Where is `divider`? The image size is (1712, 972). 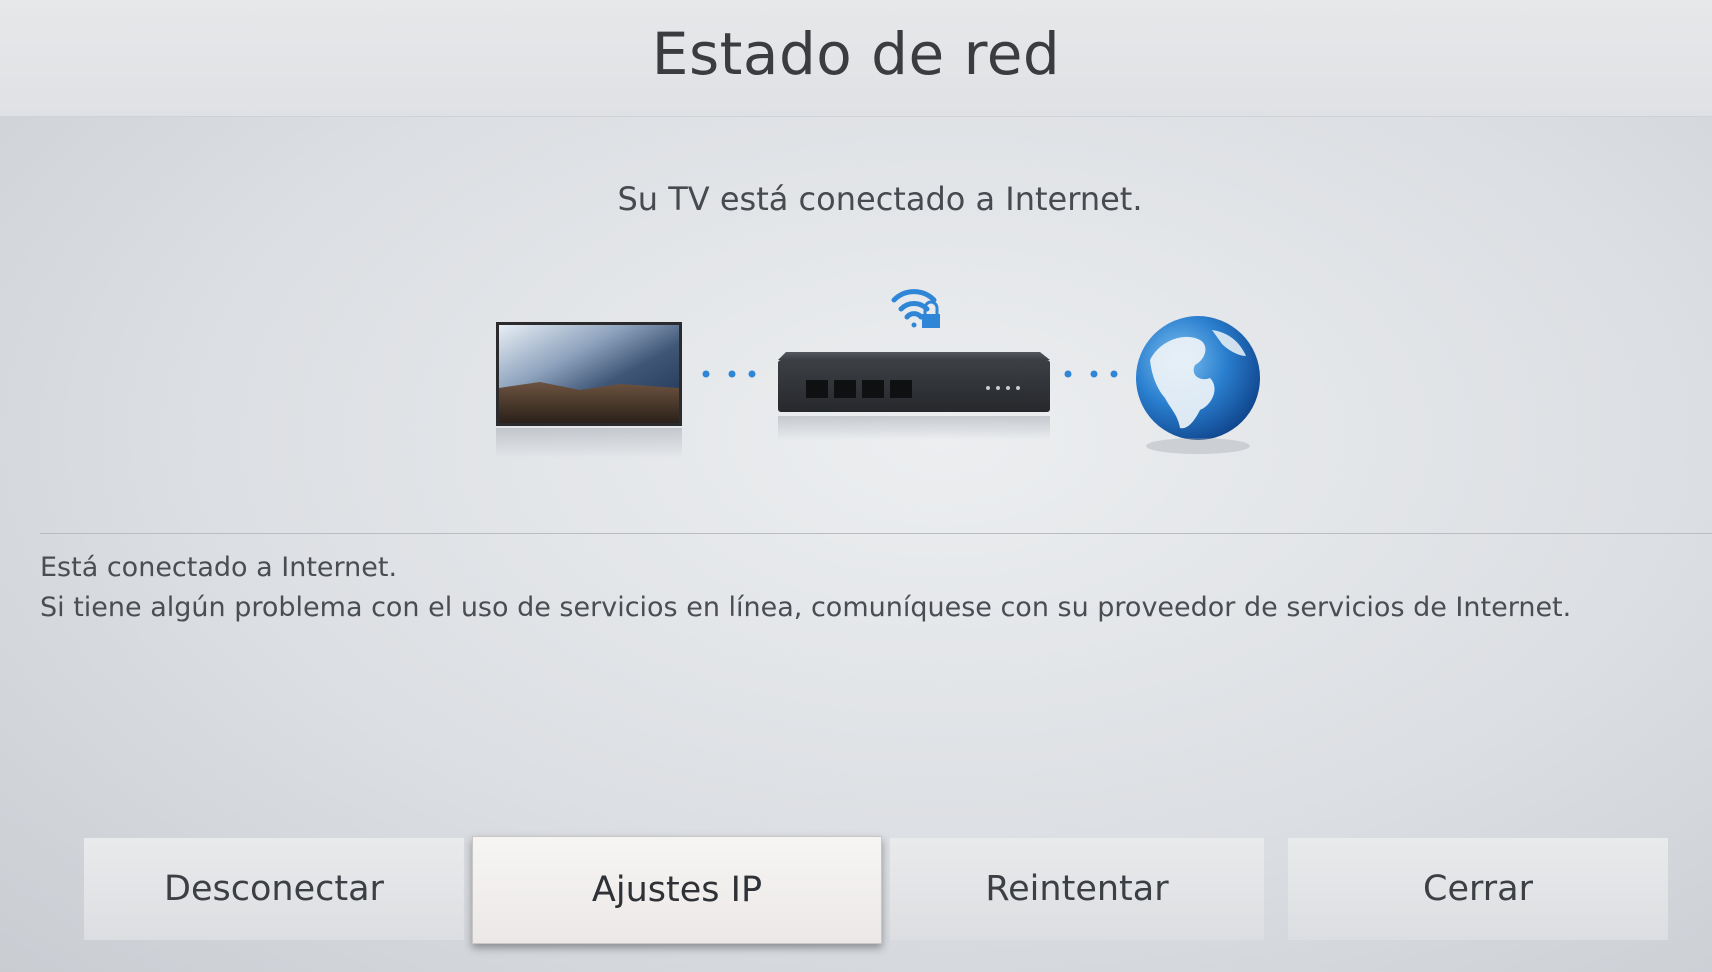 divider is located at coordinates (876, 533).